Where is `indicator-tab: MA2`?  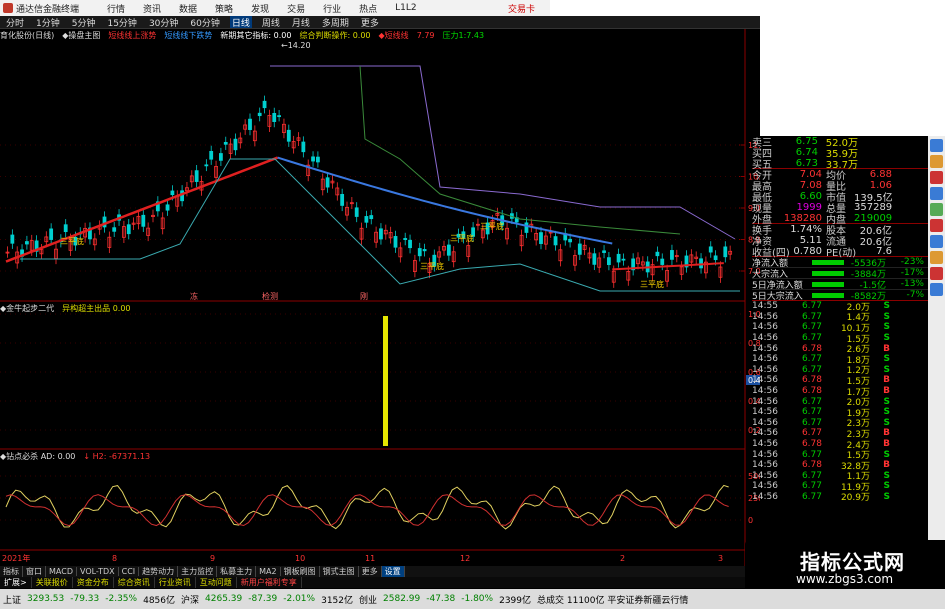
indicator-tab: MA2 is located at coordinates (268, 571).